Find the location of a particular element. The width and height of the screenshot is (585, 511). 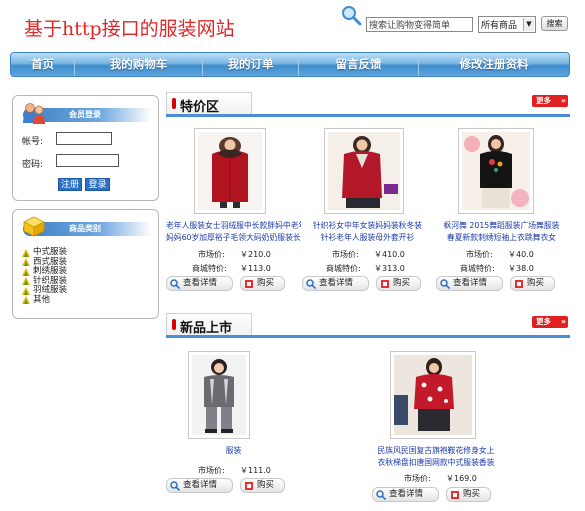

new-arrivals-more-button: 更多 » is located at coordinates (550, 322).